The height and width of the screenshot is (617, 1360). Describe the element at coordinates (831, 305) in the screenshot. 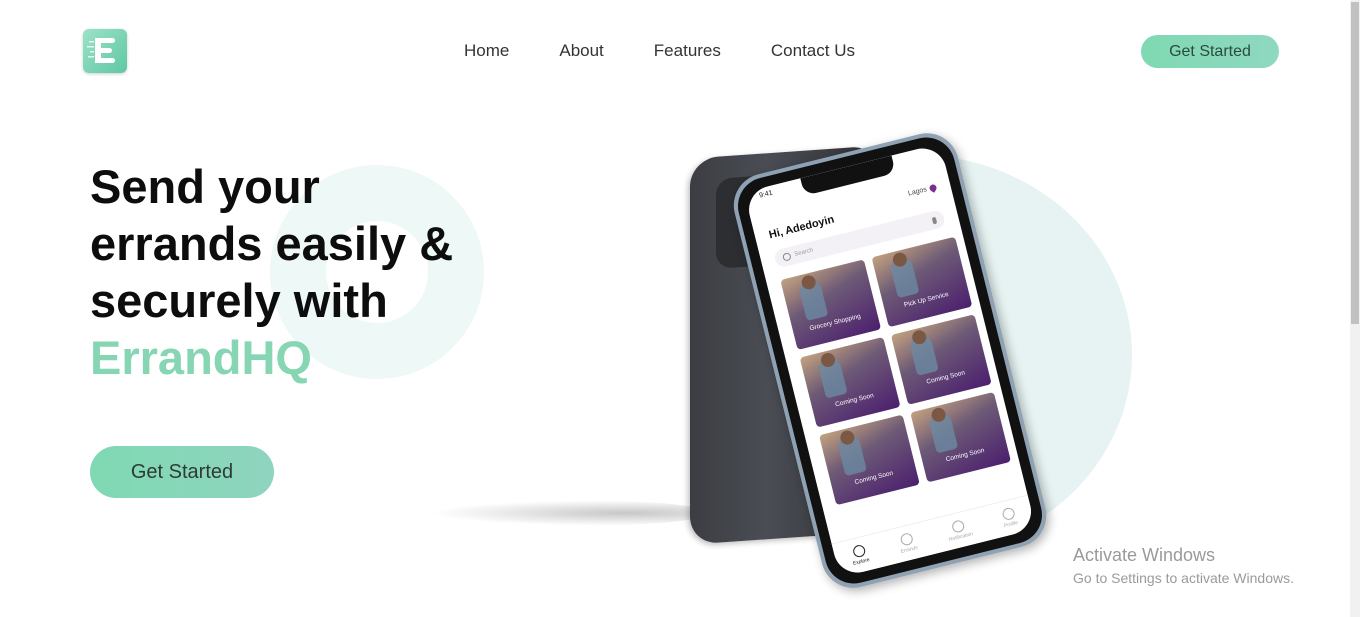

I see `service-tile: Grocery Shopping` at that location.